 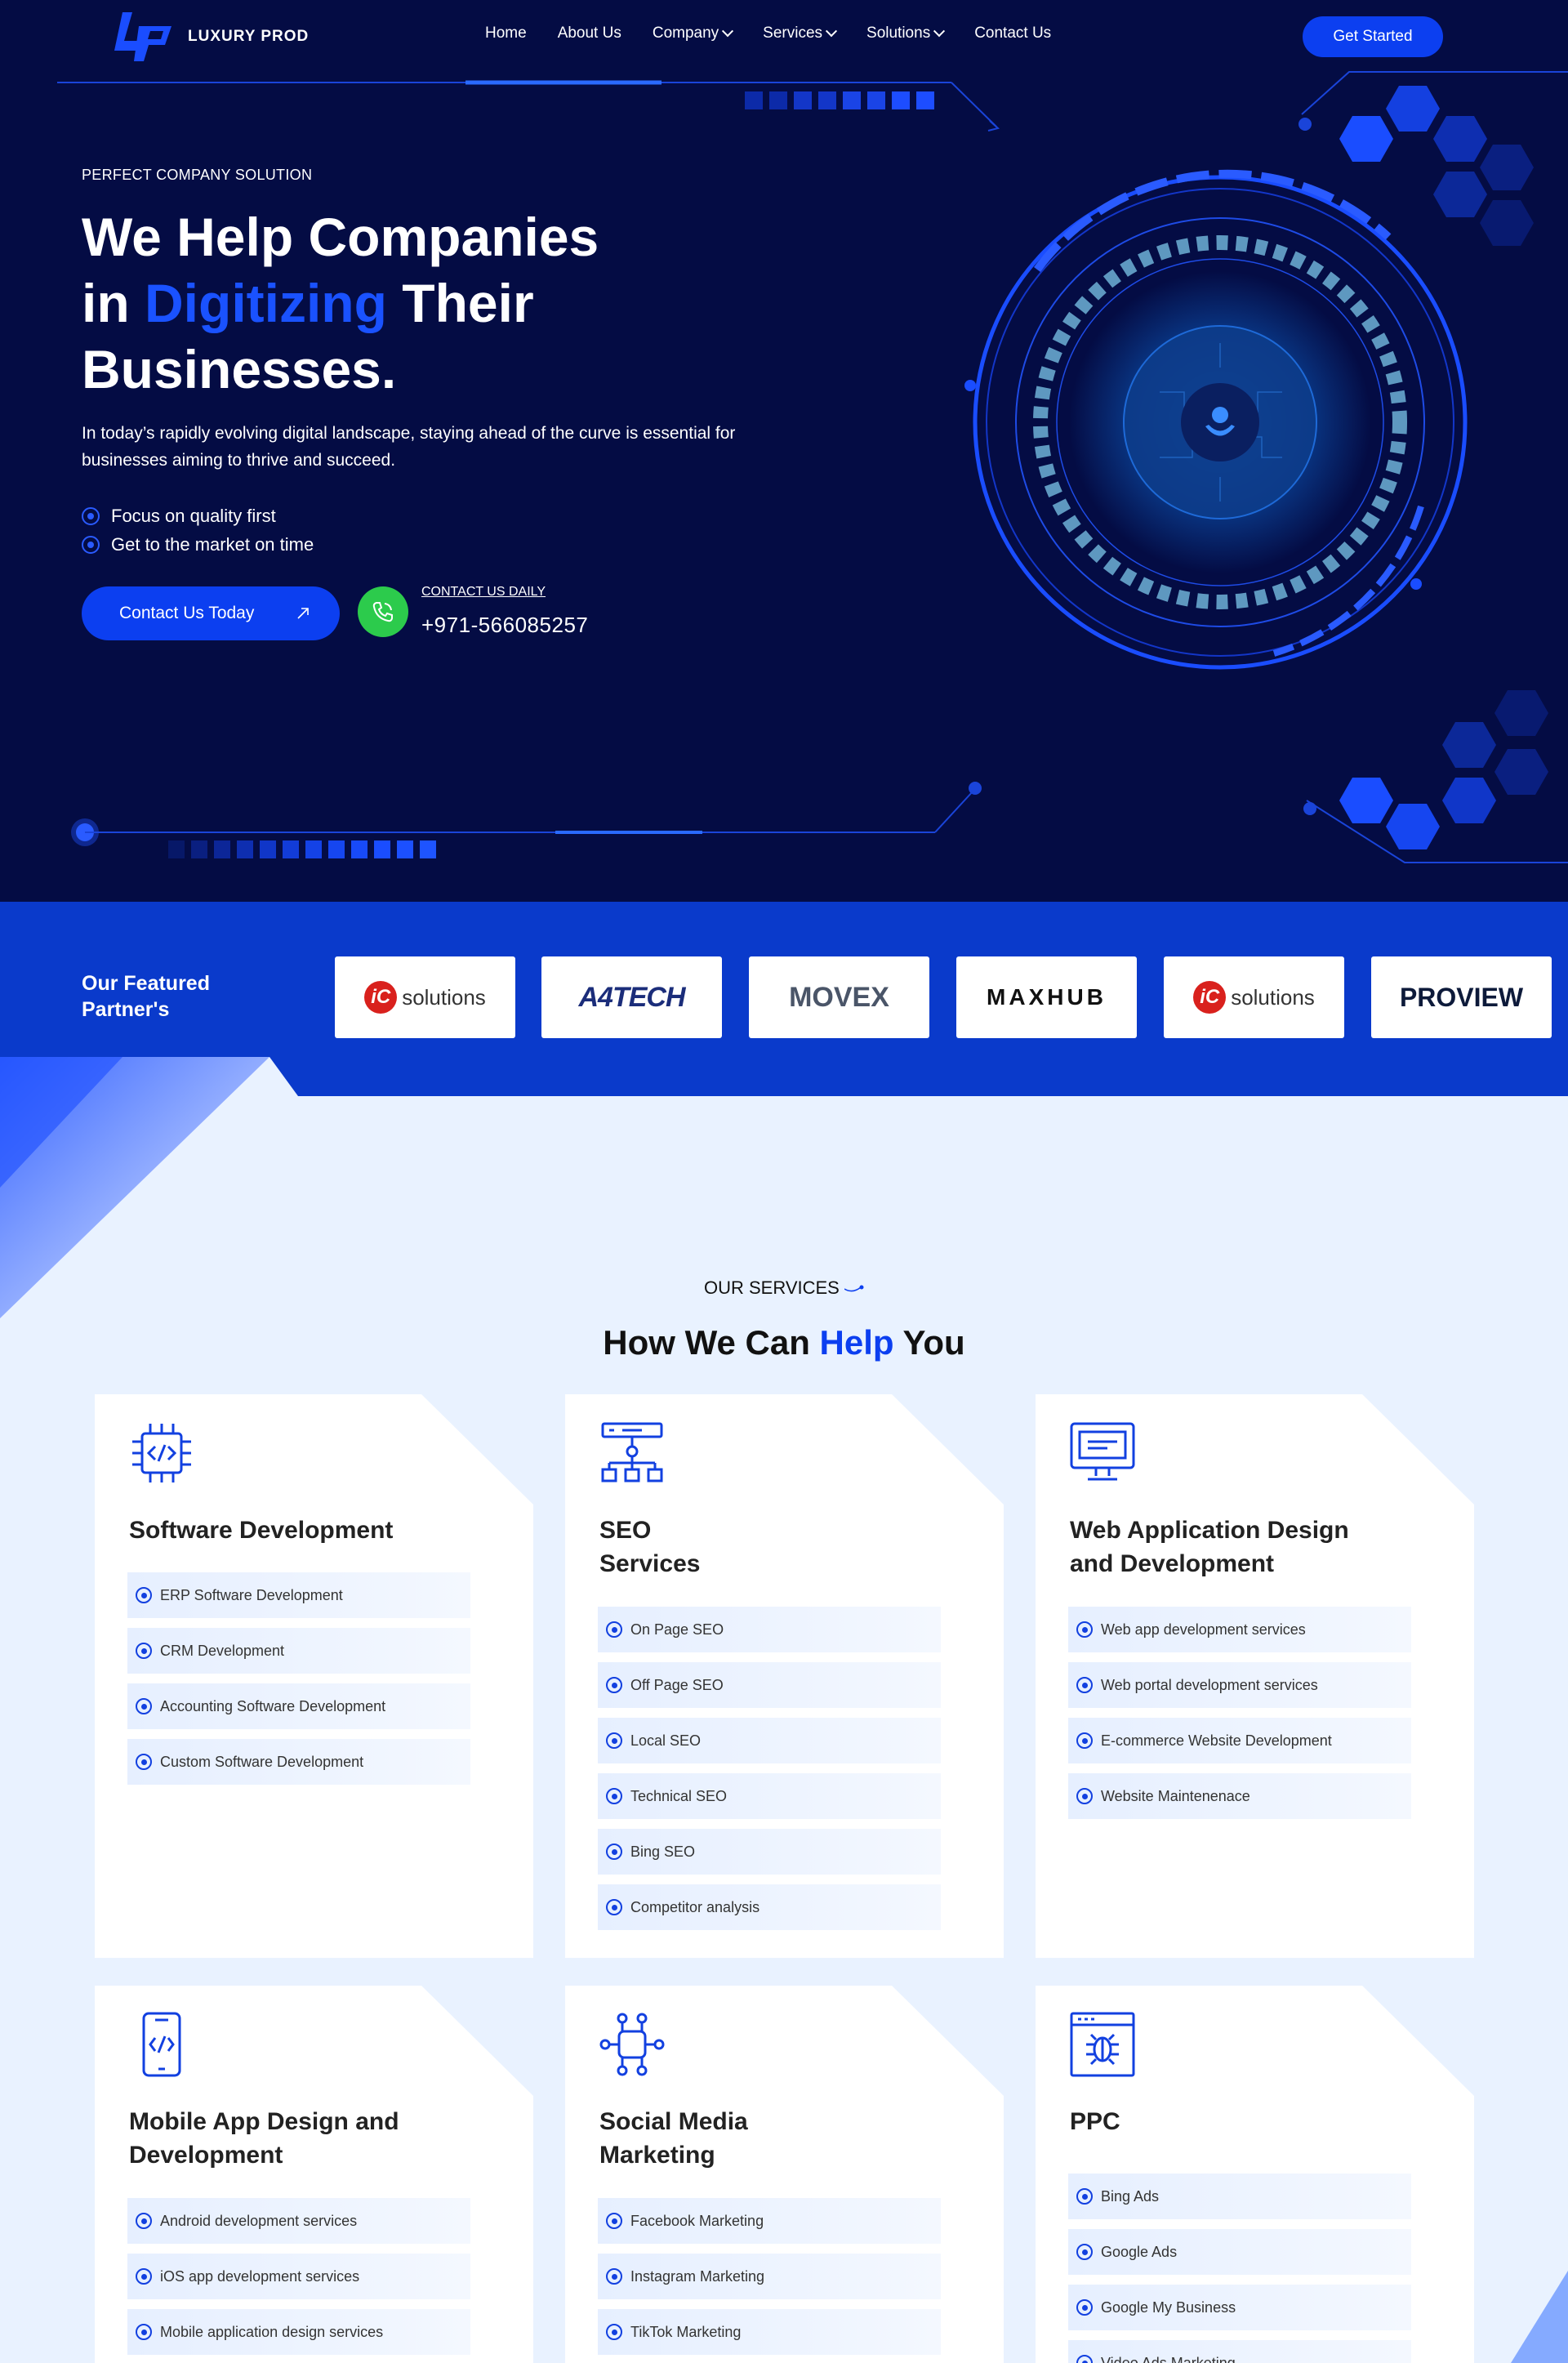 I want to click on list-item: Android development services, so click(x=298, y=2221).